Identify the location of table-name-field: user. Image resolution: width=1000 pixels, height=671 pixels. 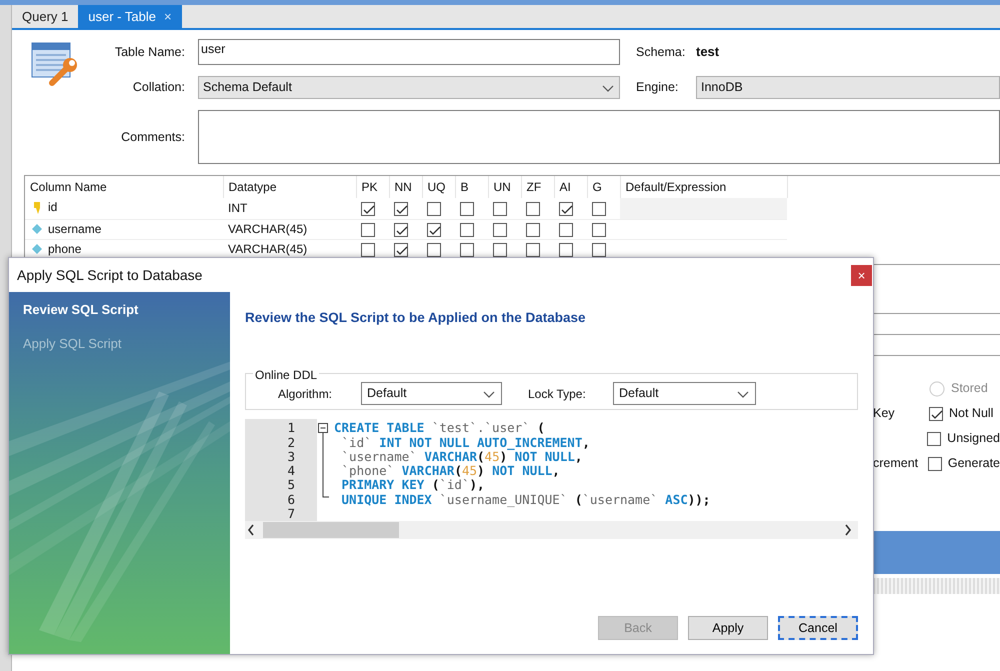
(409, 52).